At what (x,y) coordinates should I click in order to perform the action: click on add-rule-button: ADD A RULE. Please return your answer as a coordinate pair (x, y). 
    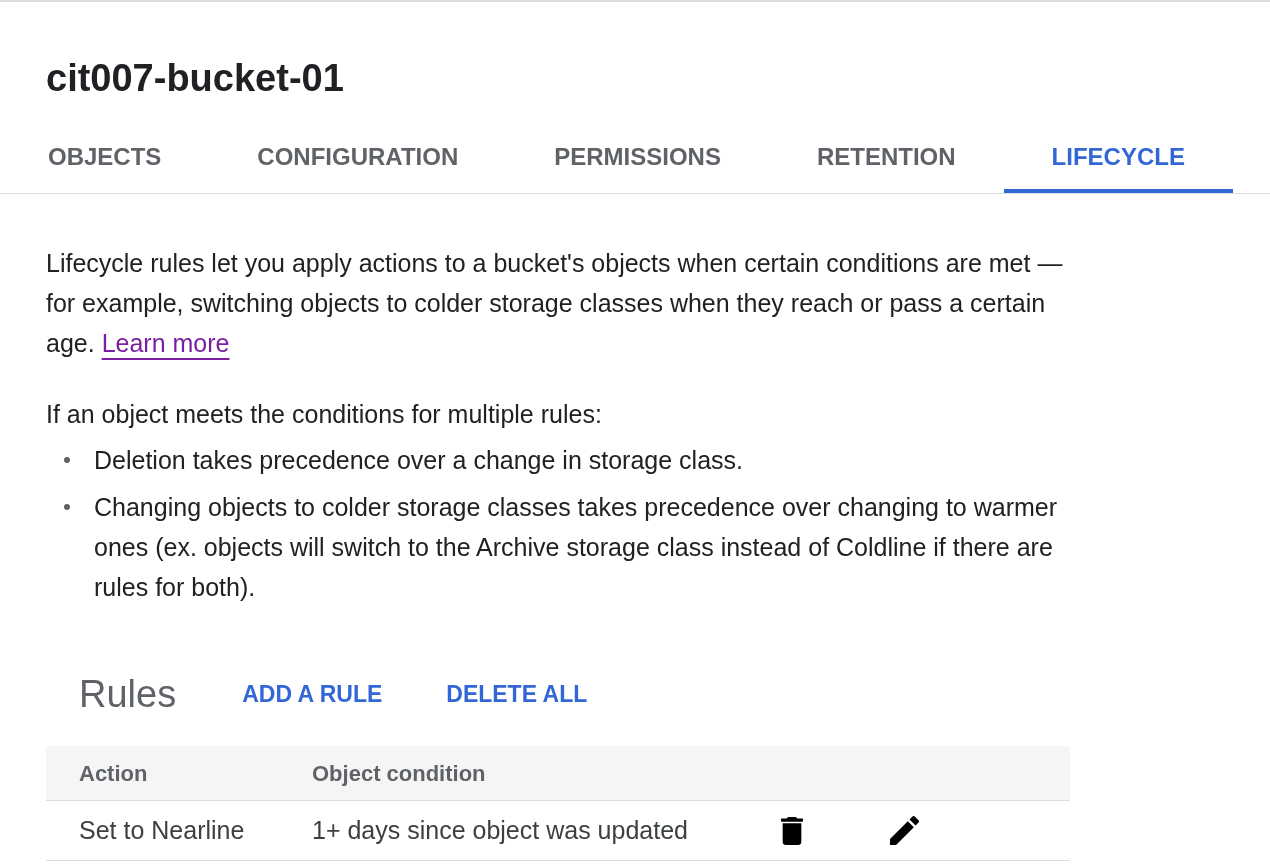
    Looking at the image, I should click on (312, 694).